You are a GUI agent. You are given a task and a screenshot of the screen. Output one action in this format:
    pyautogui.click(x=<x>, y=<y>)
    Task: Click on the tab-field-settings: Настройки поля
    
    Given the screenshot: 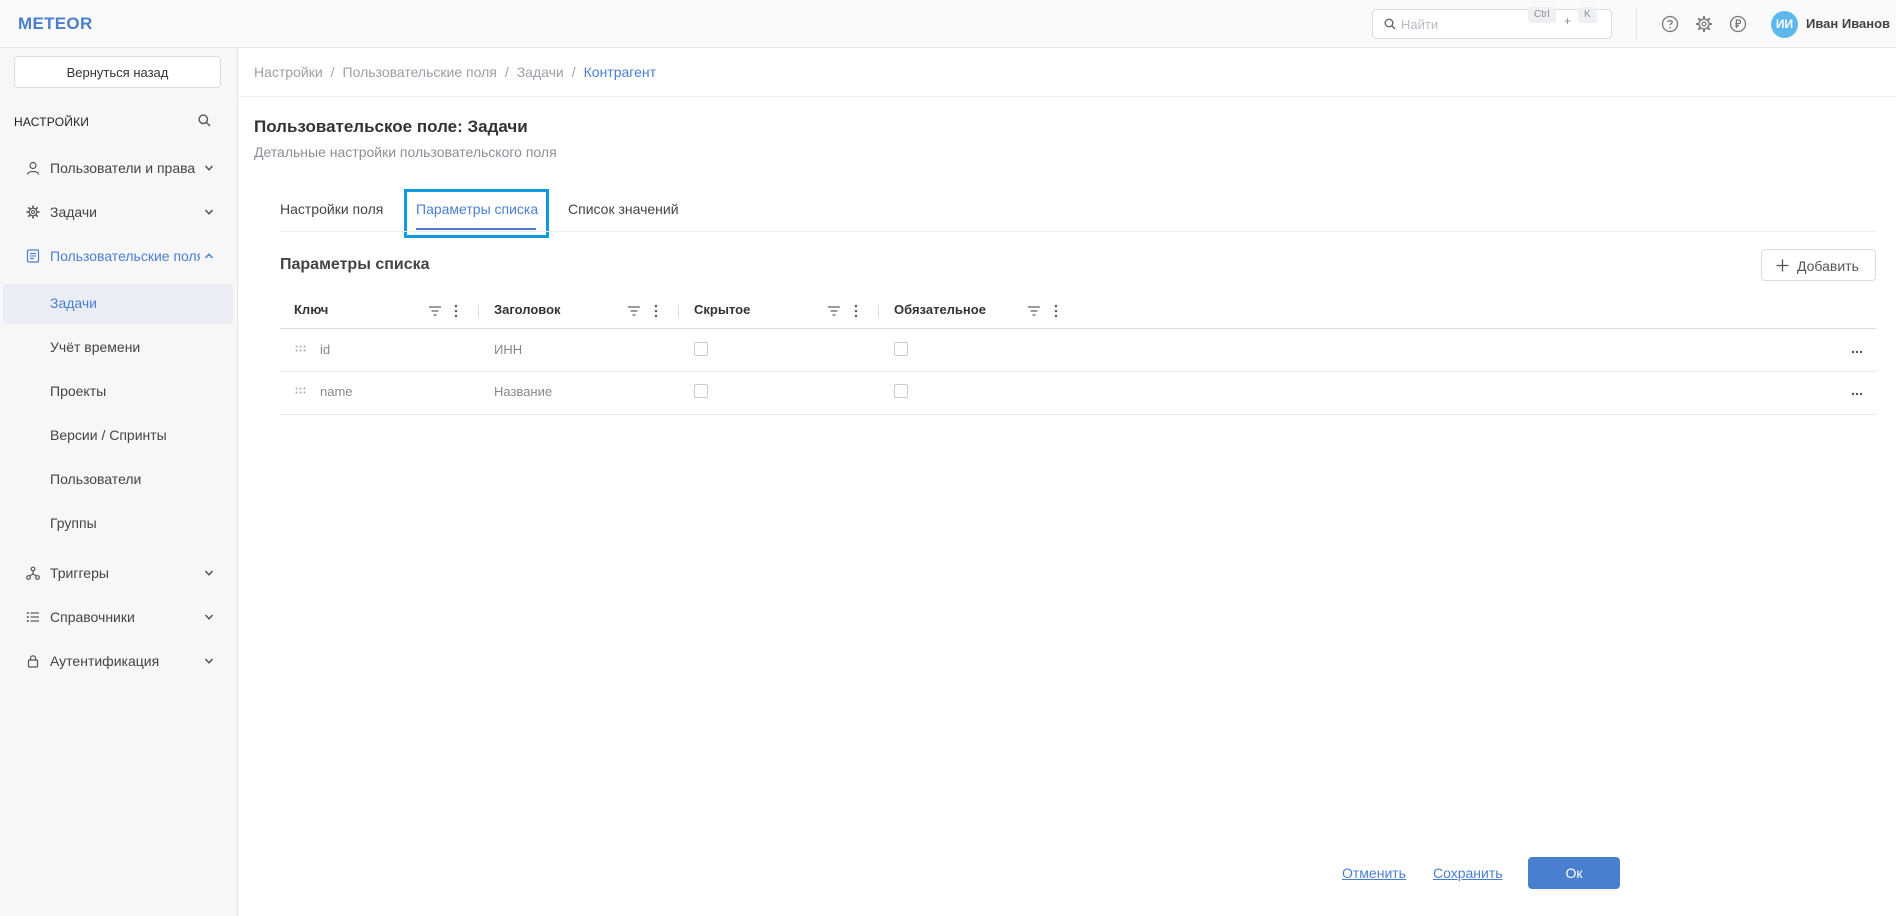 What is the action you would take?
    pyautogui.click(x=331, y=209)
    